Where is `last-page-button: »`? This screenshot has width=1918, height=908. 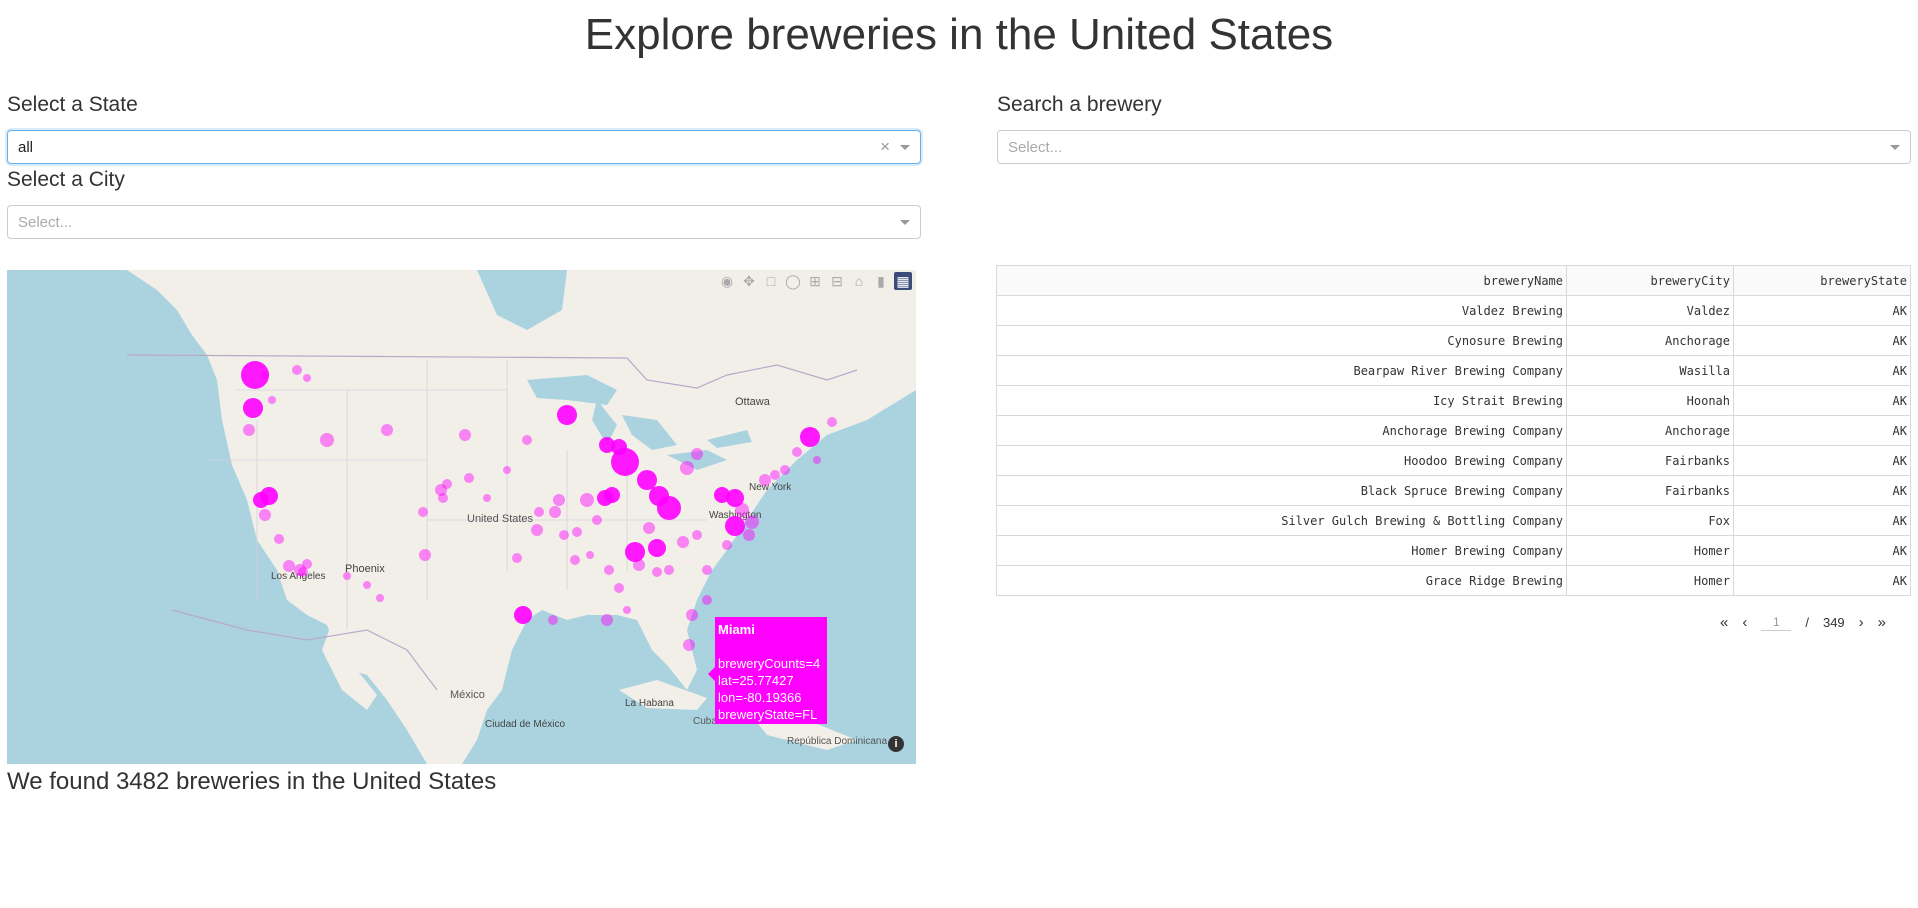
last-page-button: » is located at coordinates (1882, 622).